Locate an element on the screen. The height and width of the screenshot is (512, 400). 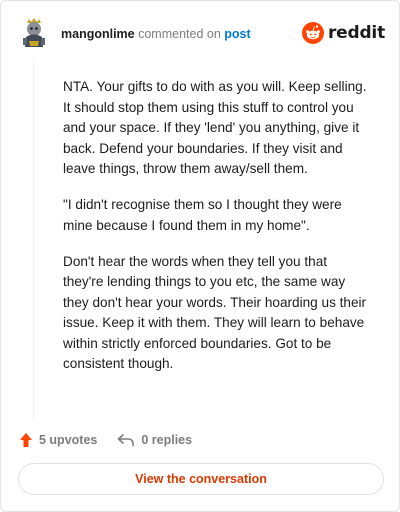
comment-header: mangonlime commented on post reddit is located at coordinates (202, 34).